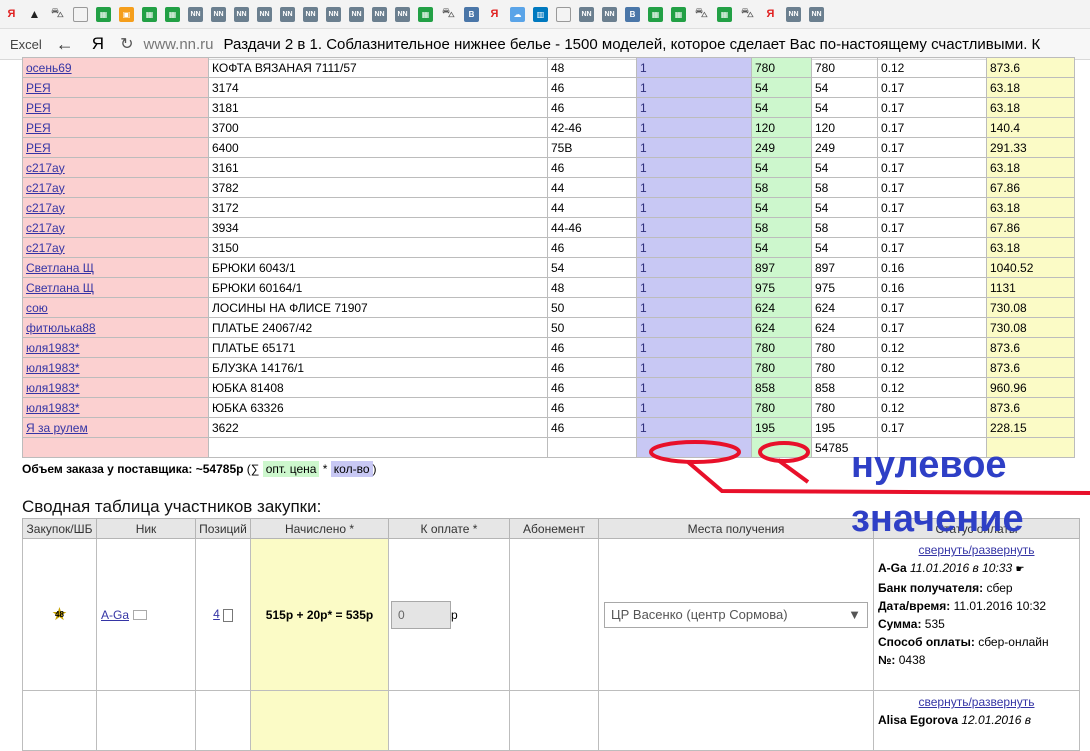  I want to click on annotation-line2: значение, so click(937, 519).